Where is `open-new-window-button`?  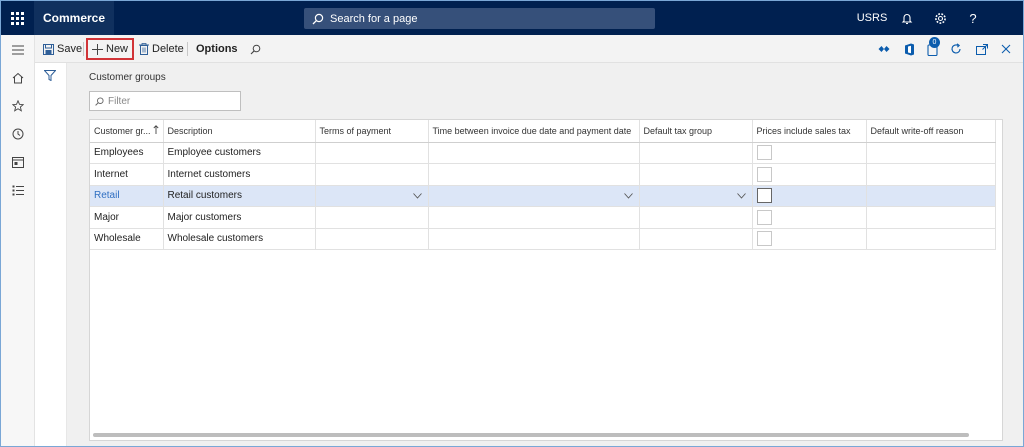
open-new-window-button is located at coordinates (982, 49).